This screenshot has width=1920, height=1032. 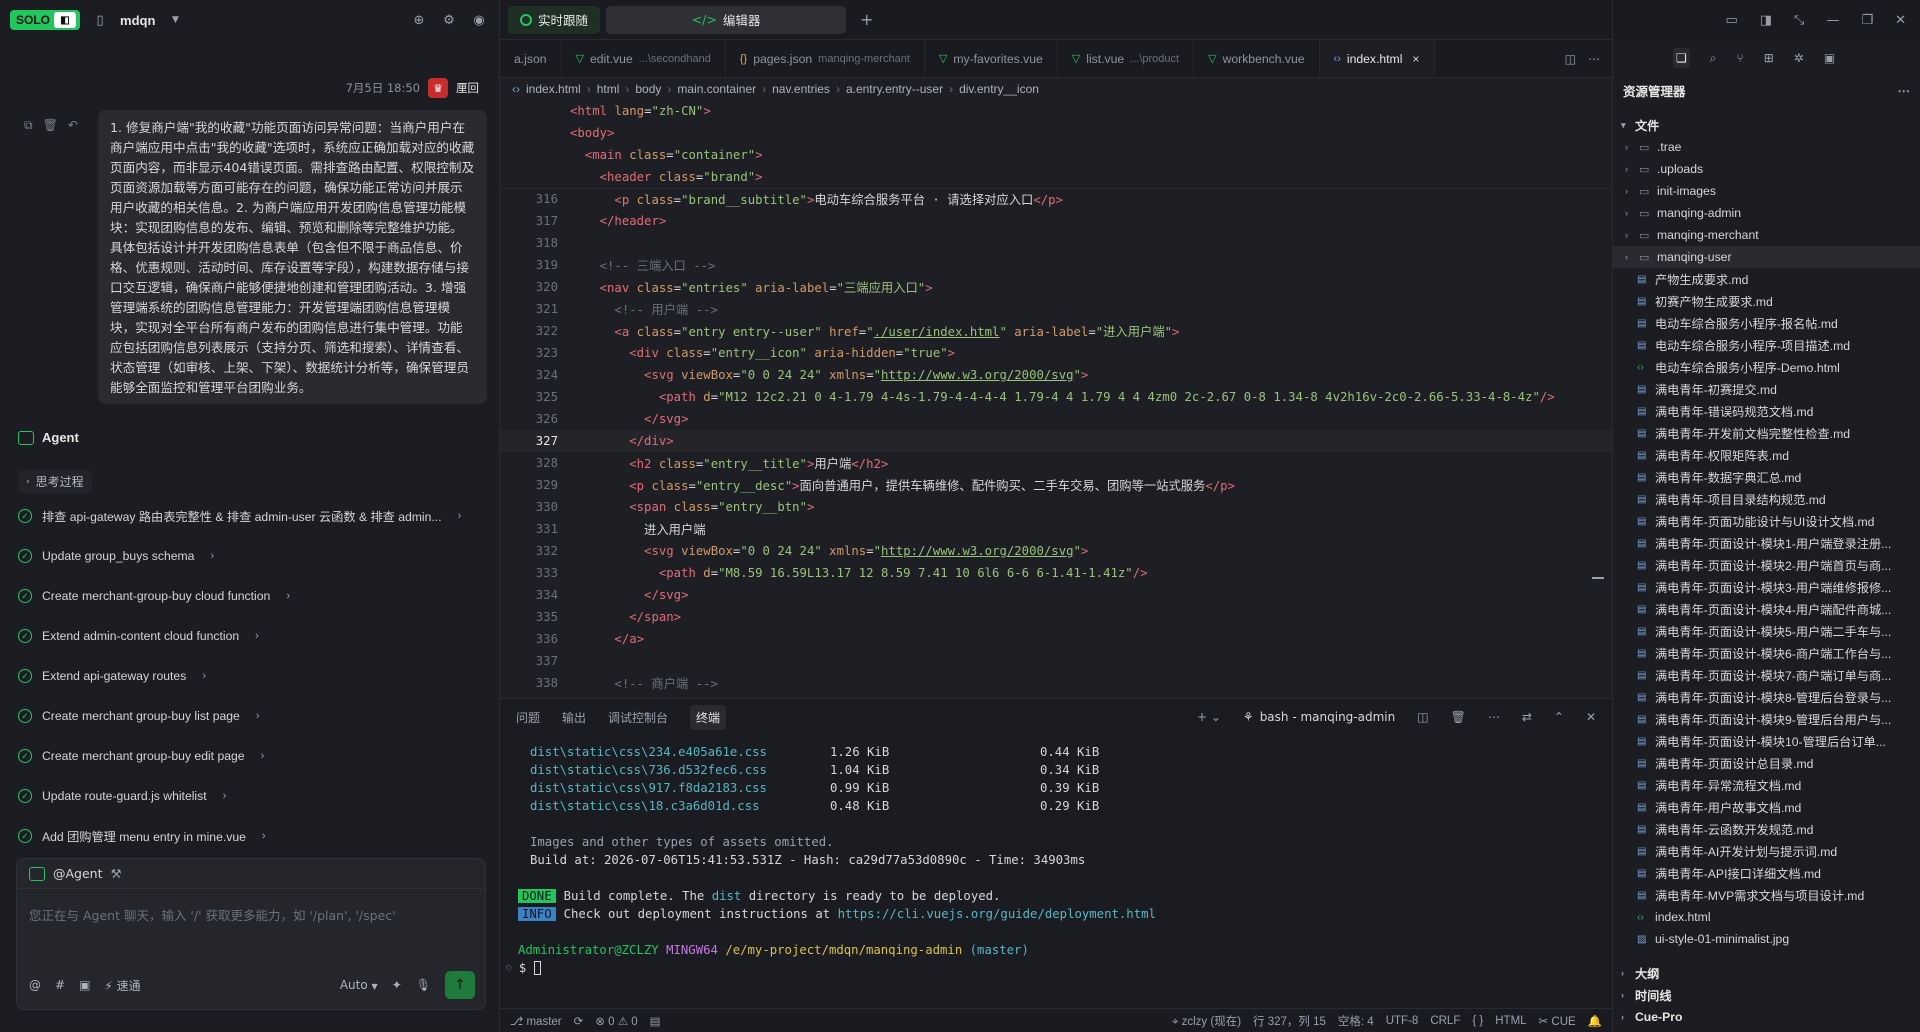 I want to click on send-button: ↑, so click(x=460, y=985).